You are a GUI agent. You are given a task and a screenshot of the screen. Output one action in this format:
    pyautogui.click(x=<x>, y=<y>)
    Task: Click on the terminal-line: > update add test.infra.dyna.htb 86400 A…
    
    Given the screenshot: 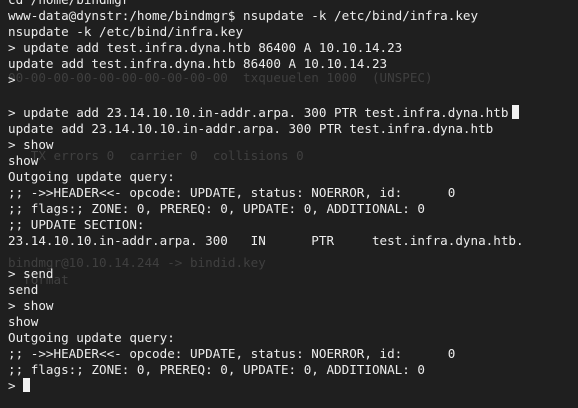 What is the action you would take?
    pyautogui.click(x=205, y=48)
    